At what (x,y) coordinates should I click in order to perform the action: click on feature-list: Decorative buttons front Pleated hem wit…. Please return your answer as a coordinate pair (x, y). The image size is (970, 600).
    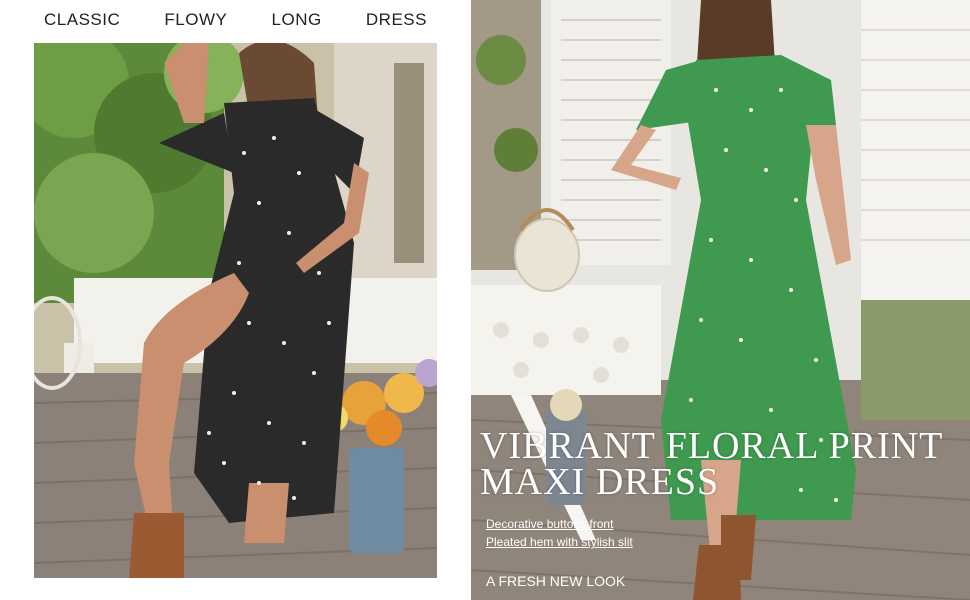
    Looking at the image, I should click on (559, 533).